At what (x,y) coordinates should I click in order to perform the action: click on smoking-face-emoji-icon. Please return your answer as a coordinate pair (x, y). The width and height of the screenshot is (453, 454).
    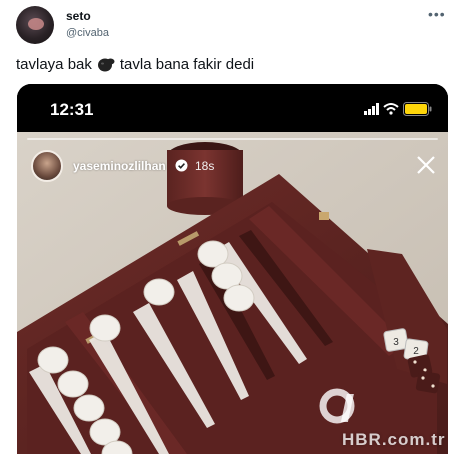
    Looking at the image, I should click on (106, 64).